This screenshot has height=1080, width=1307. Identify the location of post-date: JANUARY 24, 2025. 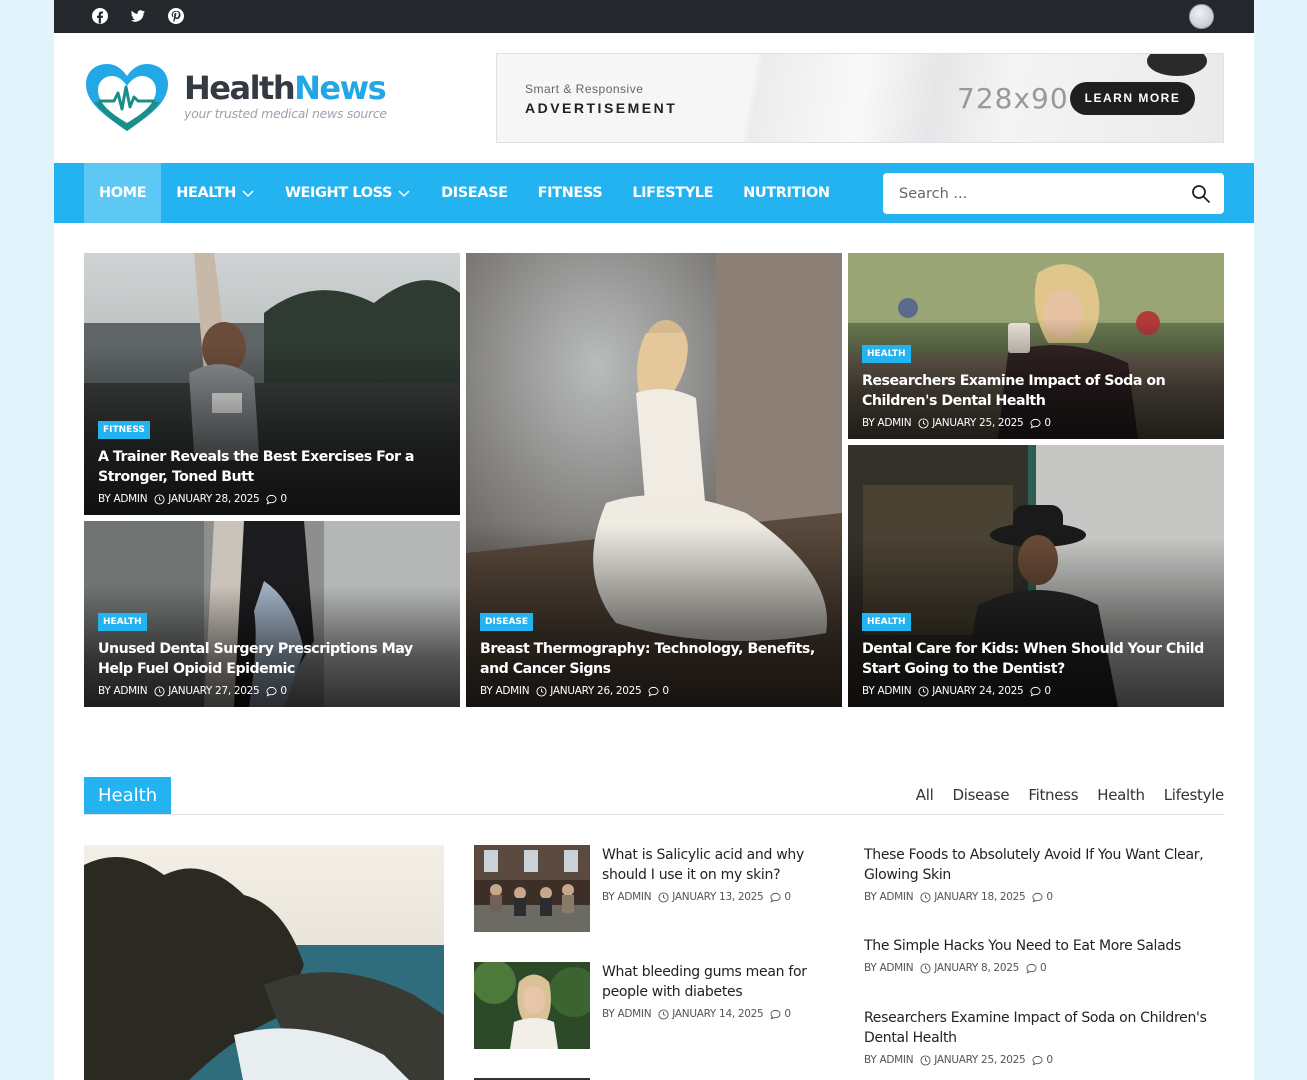
(977, 691).